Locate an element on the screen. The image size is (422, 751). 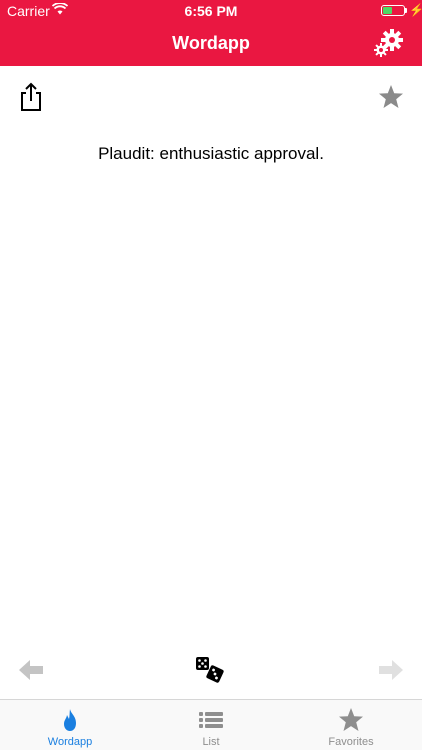
battery-tip is located at coordinates (406, 10).